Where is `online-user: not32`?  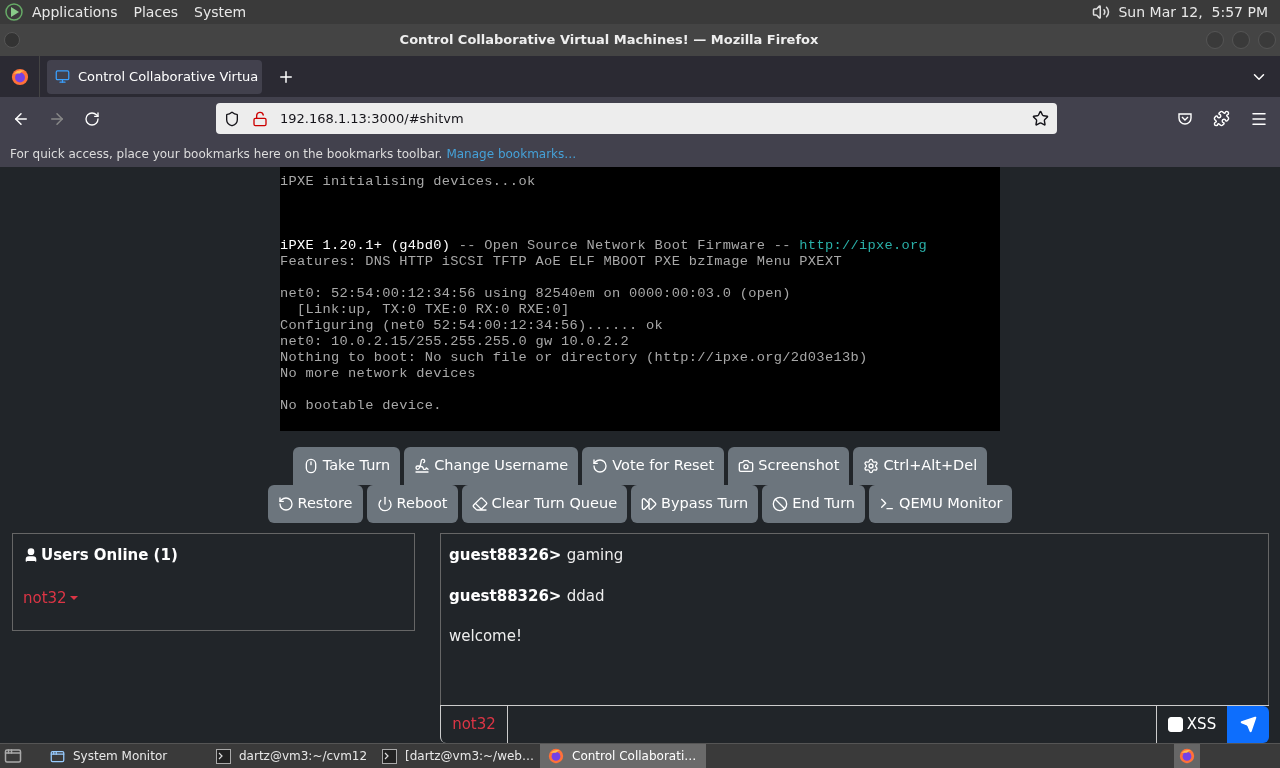 online-user: not32 is located at coordinates (50, 597).